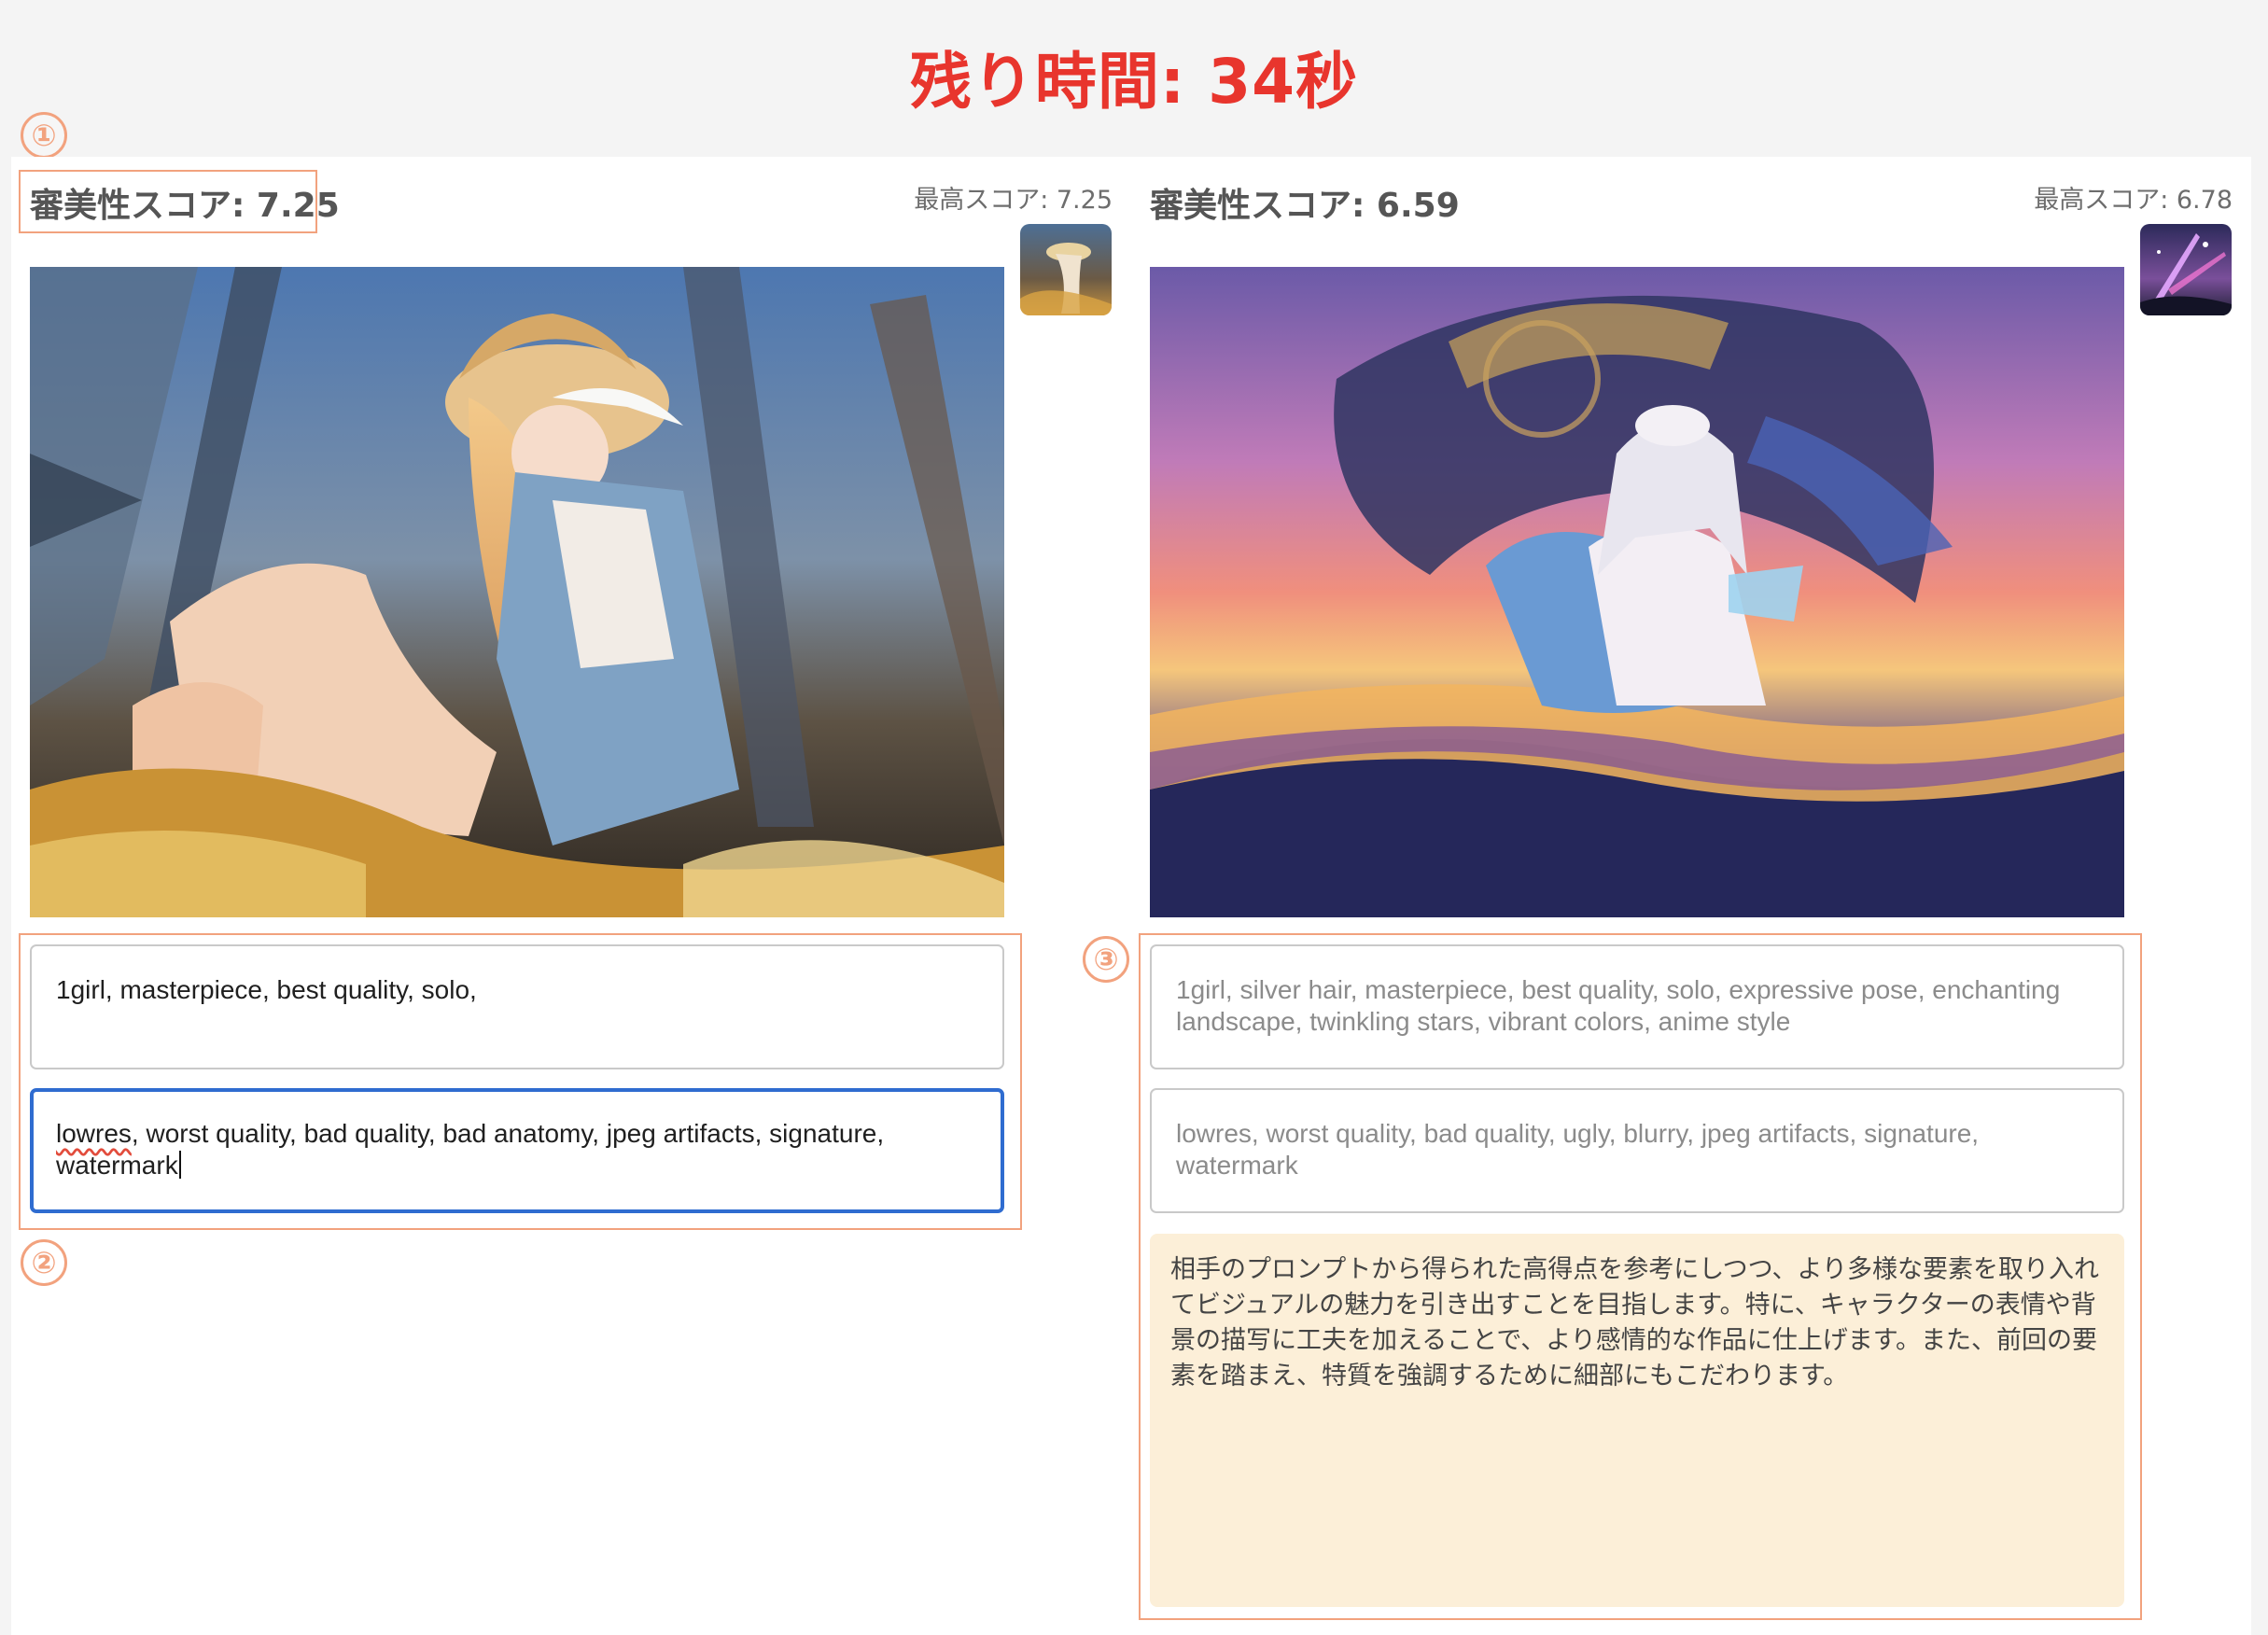 The image size is (2268, 1635). What do you see at coordinates (185, 206) in the screenshot?
I see `left-aesthetic-score: 審美性スコア: 7.25` at bounding box center [185, 206].